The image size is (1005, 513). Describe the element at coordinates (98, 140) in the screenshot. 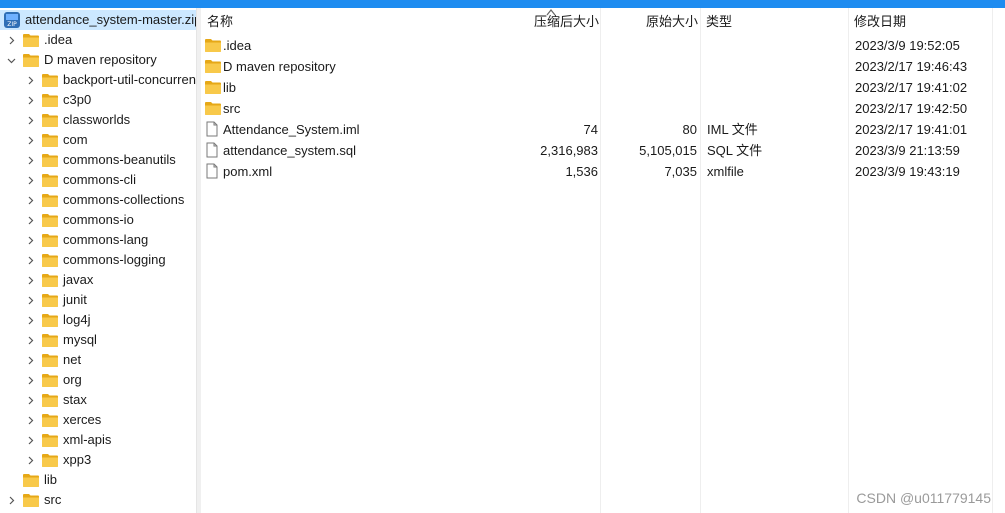

I see `tree-item: com` at that location.